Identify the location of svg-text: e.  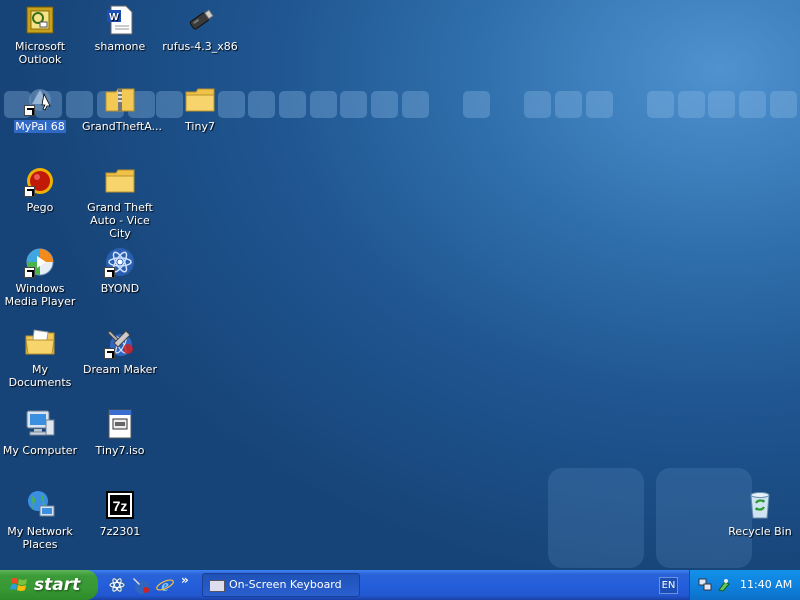
(165, 585).